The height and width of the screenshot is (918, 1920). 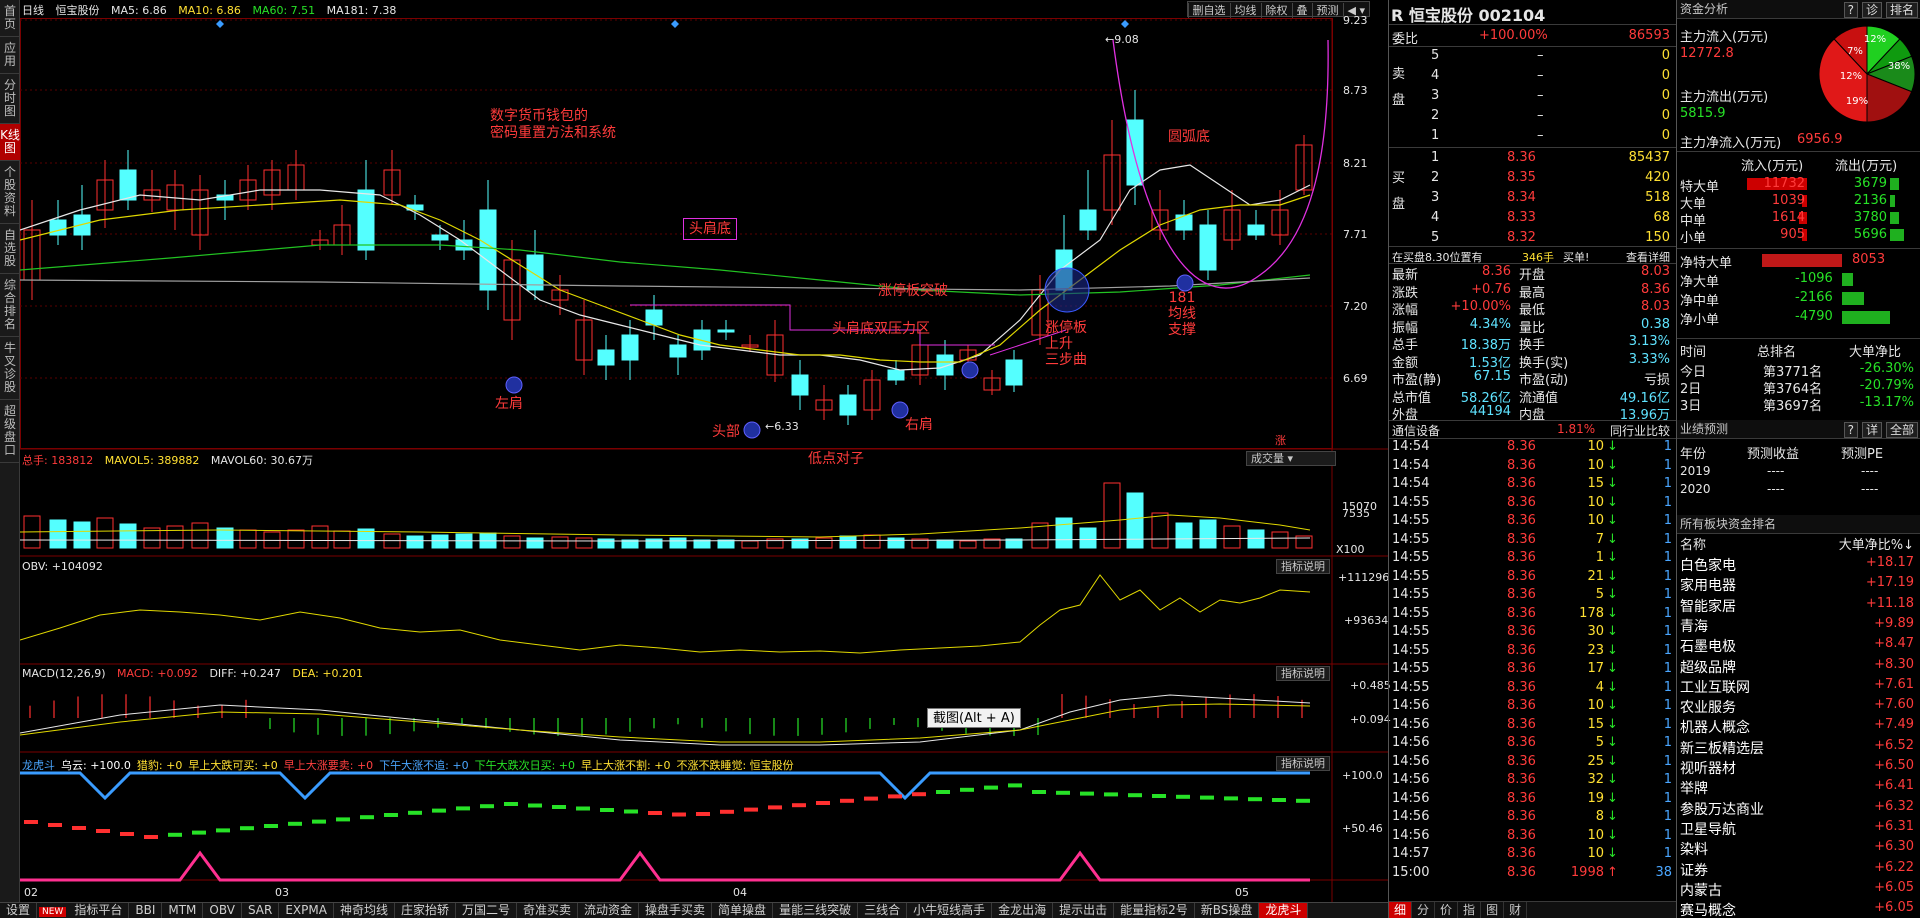 I want to click on tick-direction-icon: ↑, so click(x=1612, y=872).